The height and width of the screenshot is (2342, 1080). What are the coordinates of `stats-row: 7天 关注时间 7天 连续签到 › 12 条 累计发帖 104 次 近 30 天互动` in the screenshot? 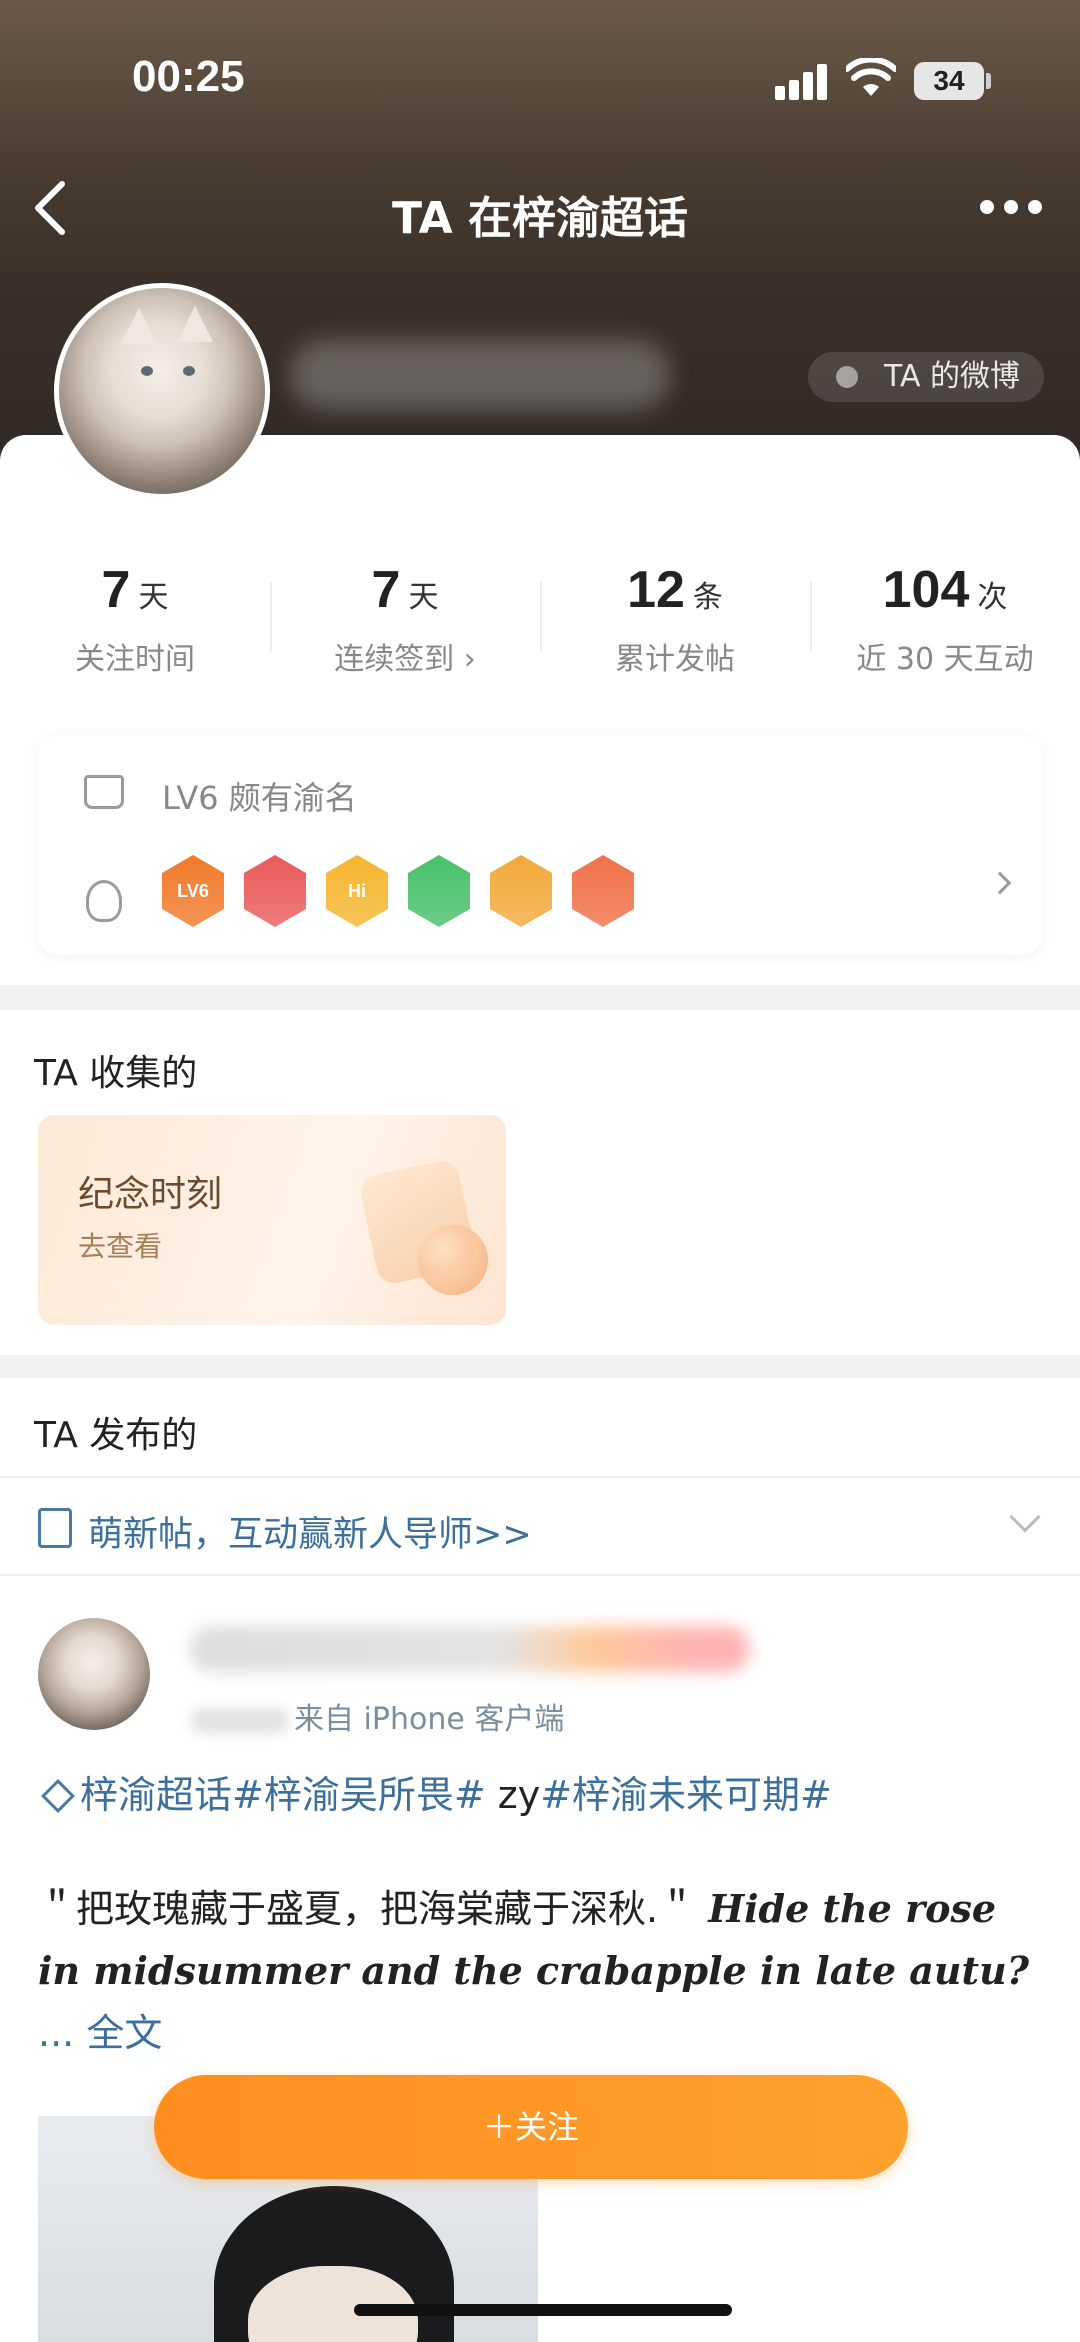 It's located at (540, 620).